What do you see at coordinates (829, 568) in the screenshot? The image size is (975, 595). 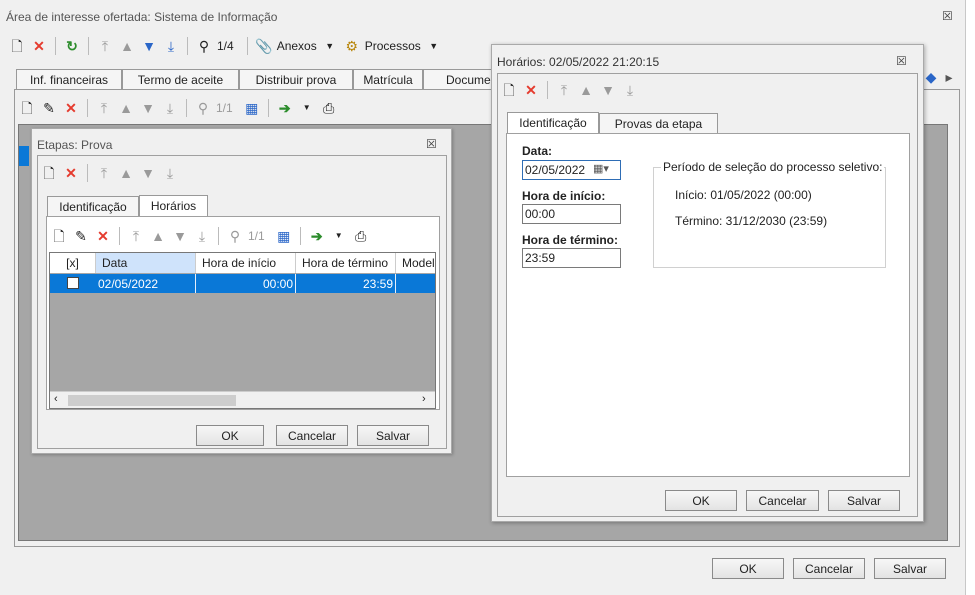 I see `main-cancel-button: Cancelar` at bounding box center [829, 568].